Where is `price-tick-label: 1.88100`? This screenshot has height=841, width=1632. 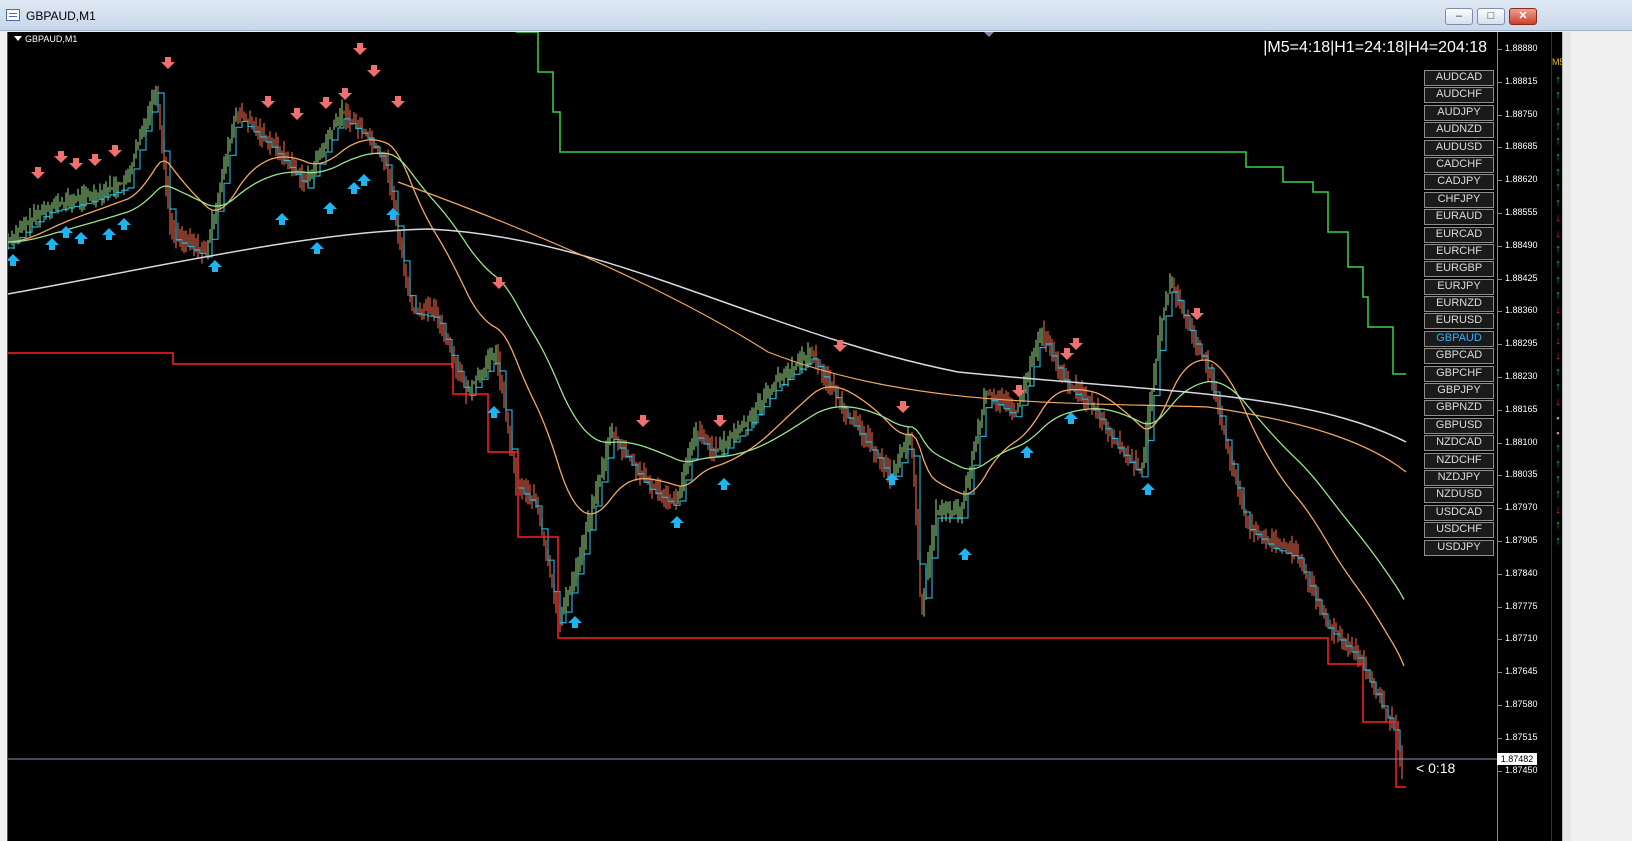 price-tick-label: 1.88100 is located at coordinates (1518, 441).